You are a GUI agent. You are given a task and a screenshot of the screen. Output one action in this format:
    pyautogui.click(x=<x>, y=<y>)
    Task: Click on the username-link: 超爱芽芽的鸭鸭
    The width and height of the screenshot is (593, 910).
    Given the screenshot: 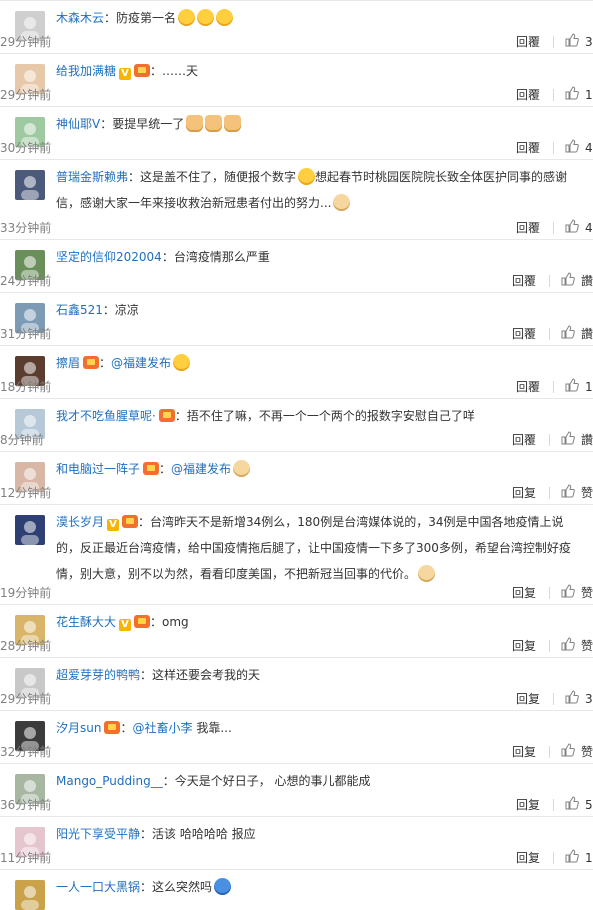 What is the action you would take?
    pyautogui.click(x=98, y=675)
    